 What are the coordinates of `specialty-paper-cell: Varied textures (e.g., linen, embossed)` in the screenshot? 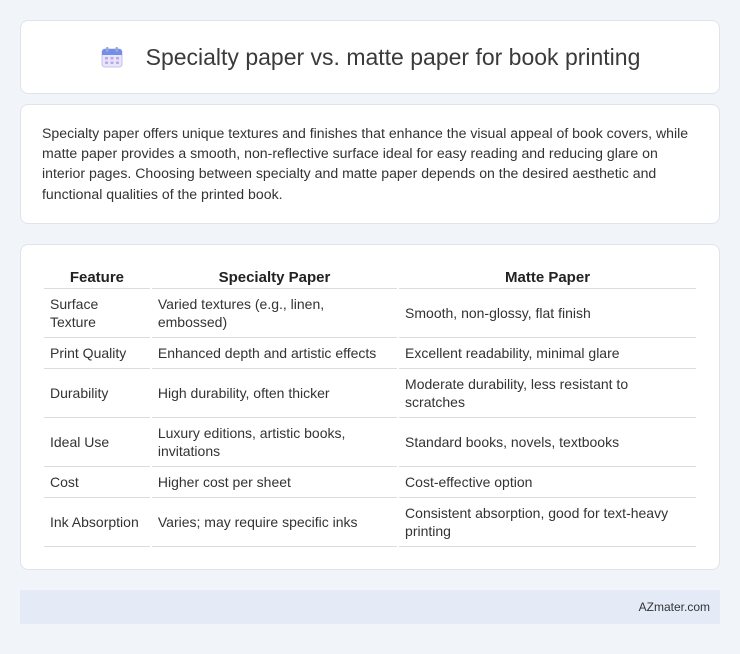 It's located at (274, 313).